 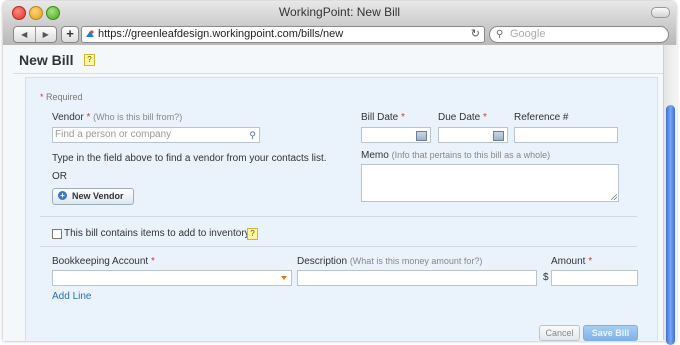 What do you see at coordinates (113, 134) in the screenshot?
I see `vendor-placeholder: Find a person or company` at bounding box center [113, 134].